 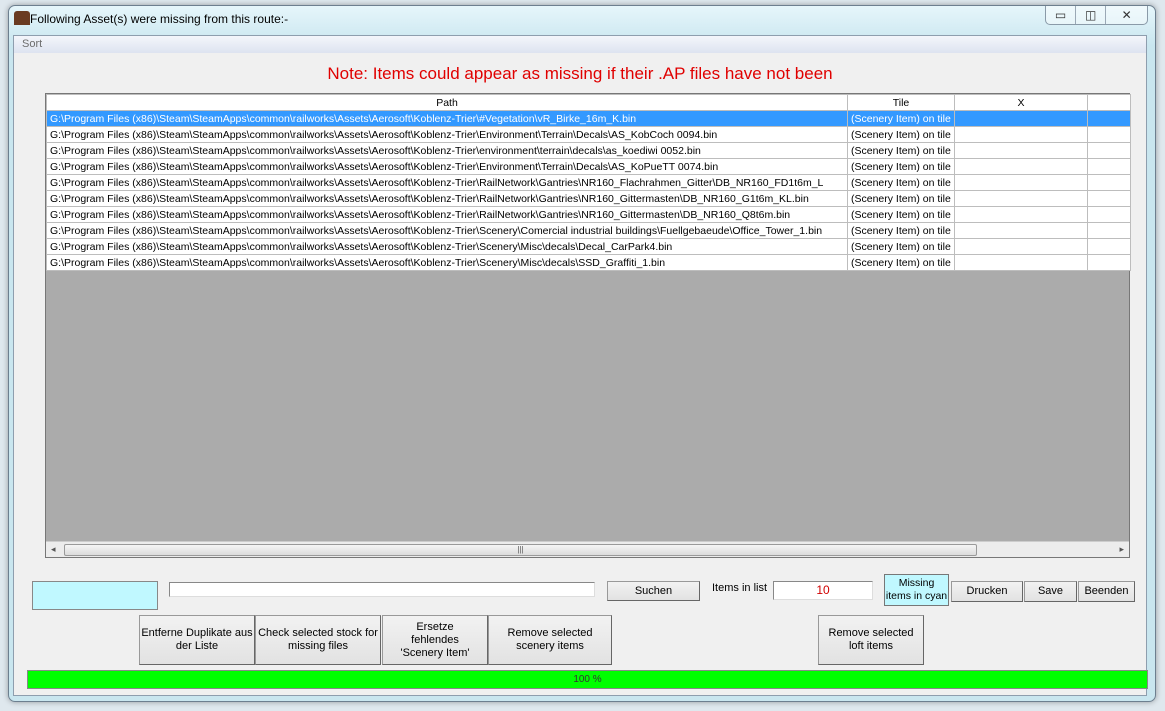 I want to click on cyan-color-swatch, so click(x=95, y=595).